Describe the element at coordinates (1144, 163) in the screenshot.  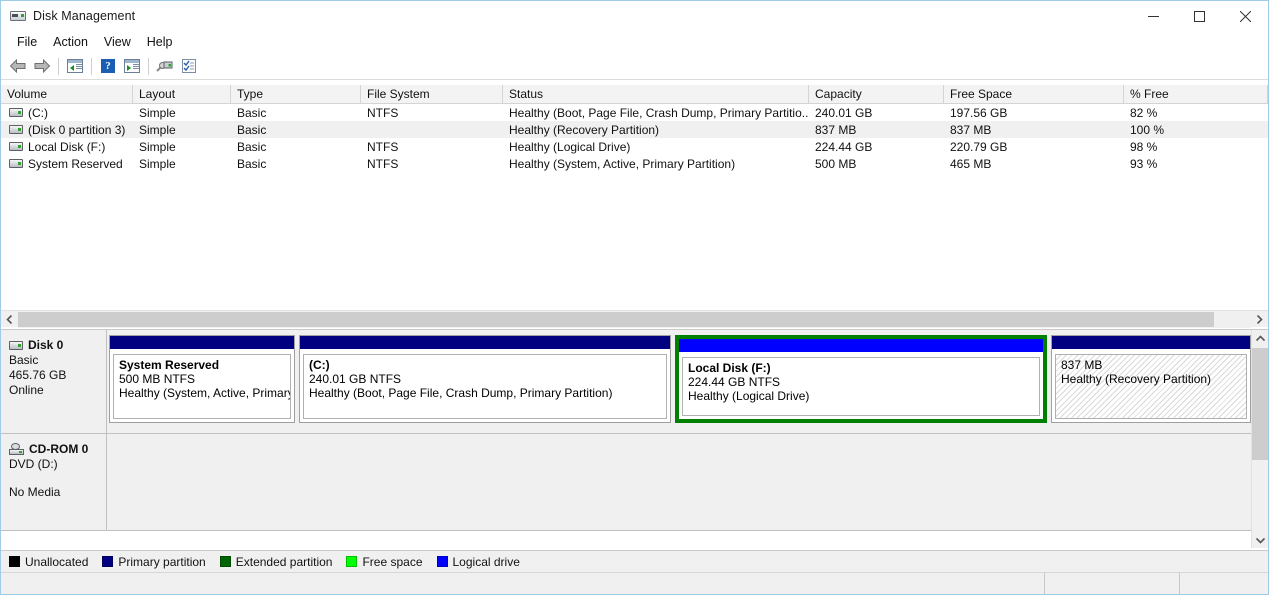
I see `cell-percent-free: 93 %` at that location.